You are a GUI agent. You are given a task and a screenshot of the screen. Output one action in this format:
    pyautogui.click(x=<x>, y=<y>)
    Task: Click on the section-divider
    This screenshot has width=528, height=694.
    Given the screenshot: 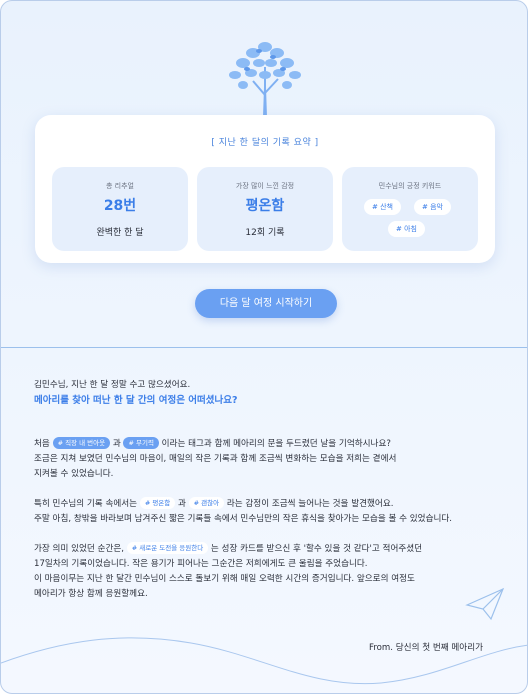 What is the action you would take?
    pyautogui.click(x=264, y=347)
    